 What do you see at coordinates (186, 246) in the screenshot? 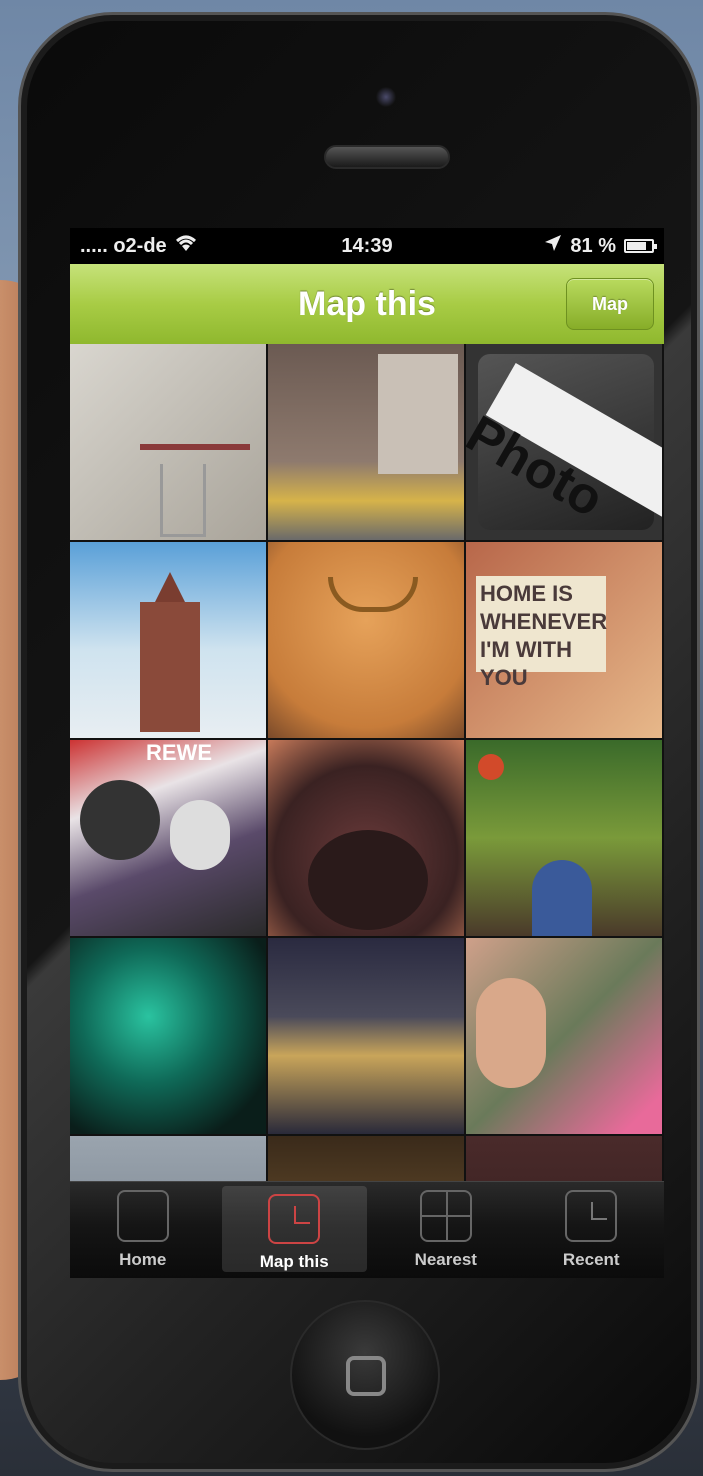
I see `wifi-icon` at bounding box center [186, 246].